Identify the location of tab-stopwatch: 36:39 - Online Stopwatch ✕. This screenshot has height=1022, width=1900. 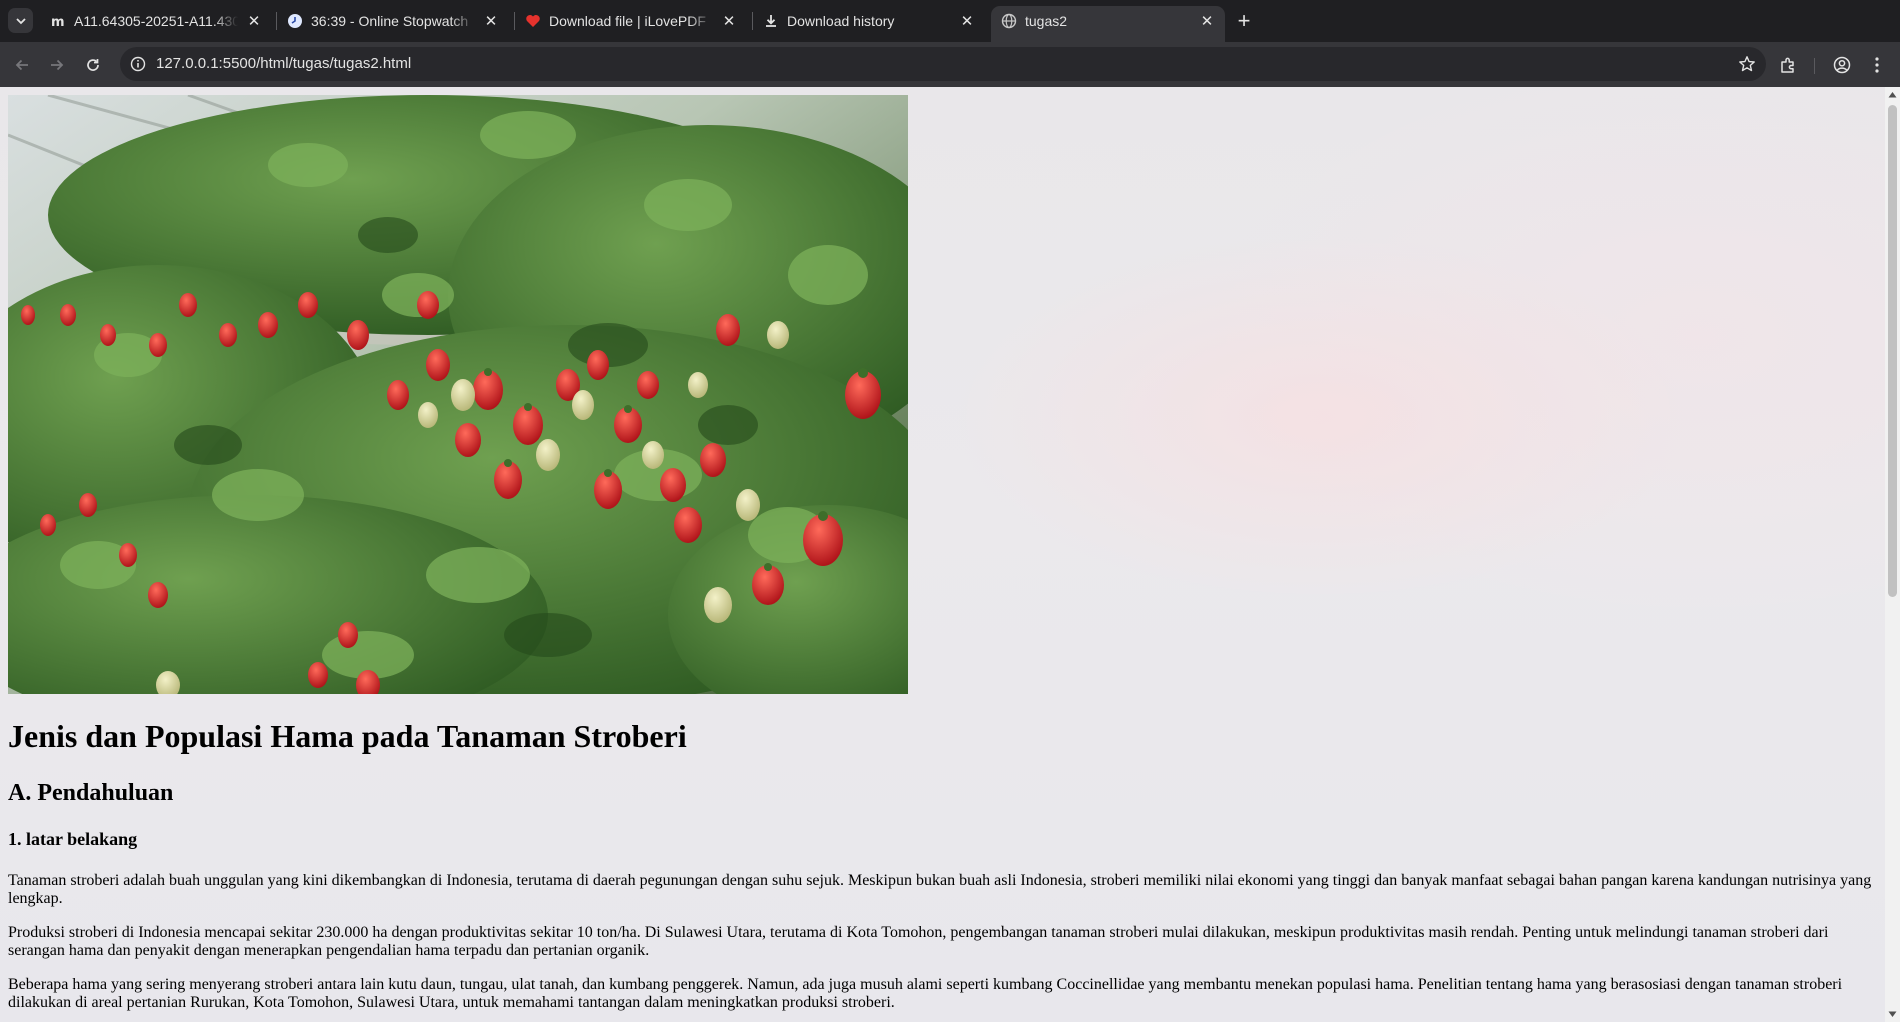
(393, 21).